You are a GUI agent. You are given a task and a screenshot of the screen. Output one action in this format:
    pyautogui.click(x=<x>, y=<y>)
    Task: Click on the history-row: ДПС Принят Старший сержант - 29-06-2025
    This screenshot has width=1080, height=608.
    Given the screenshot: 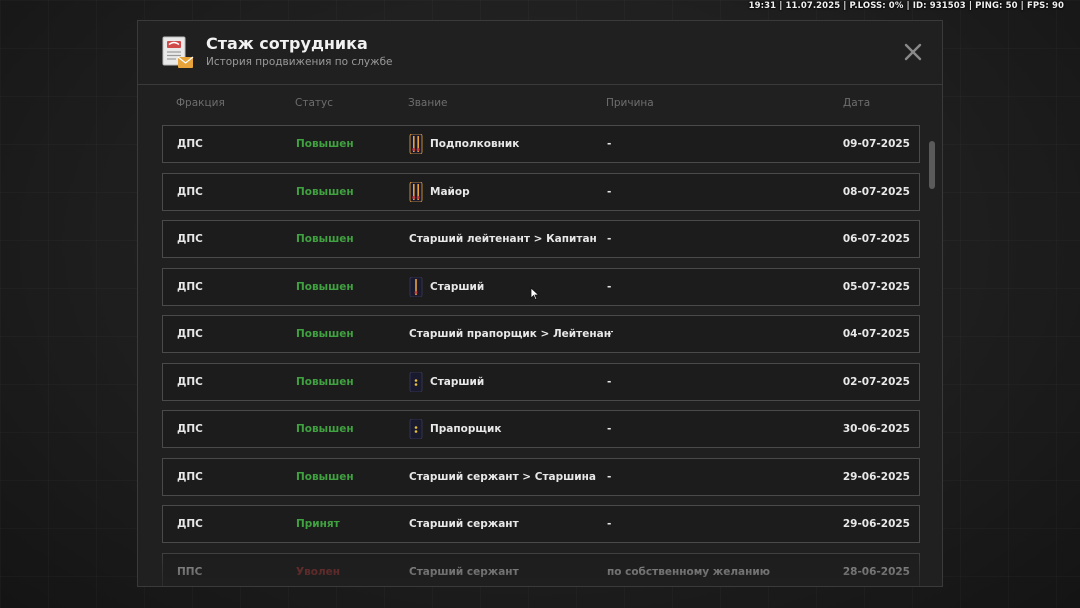 What is the action you would take?
    pyautogui.click(x=541, y=524)
    